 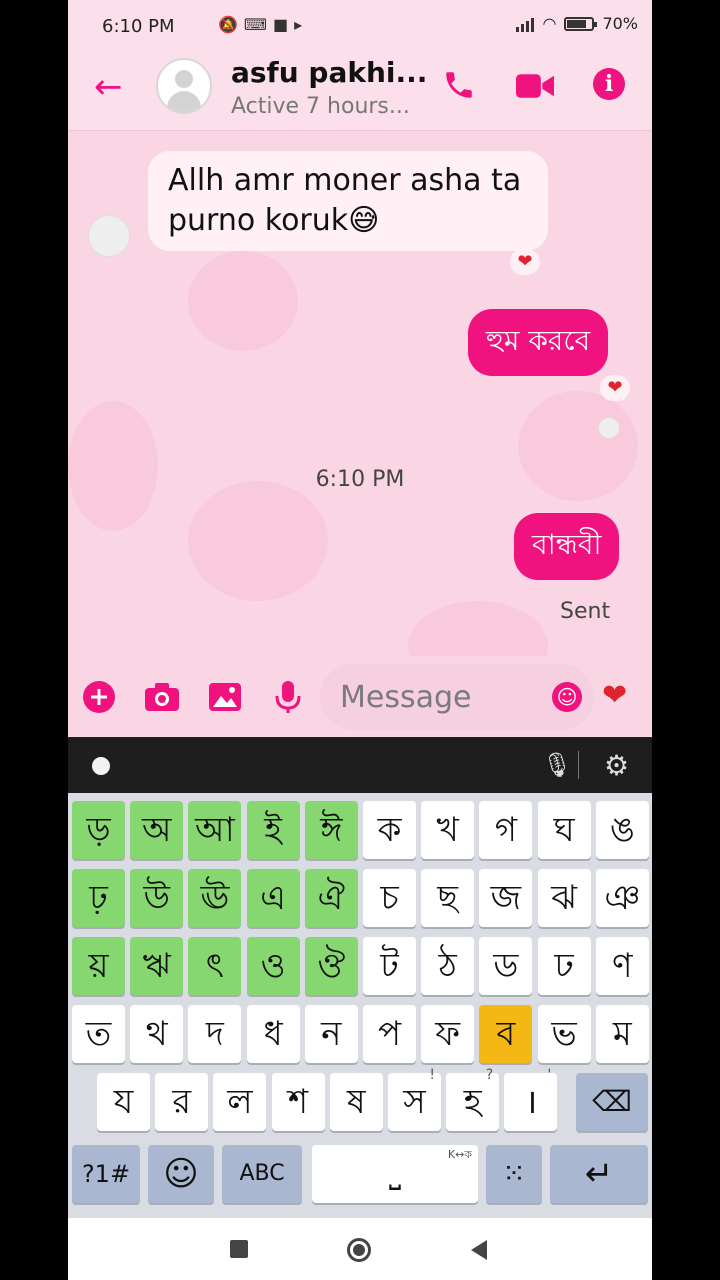 I want to click on abc-key: ABC, so click(x=262, y=1174).